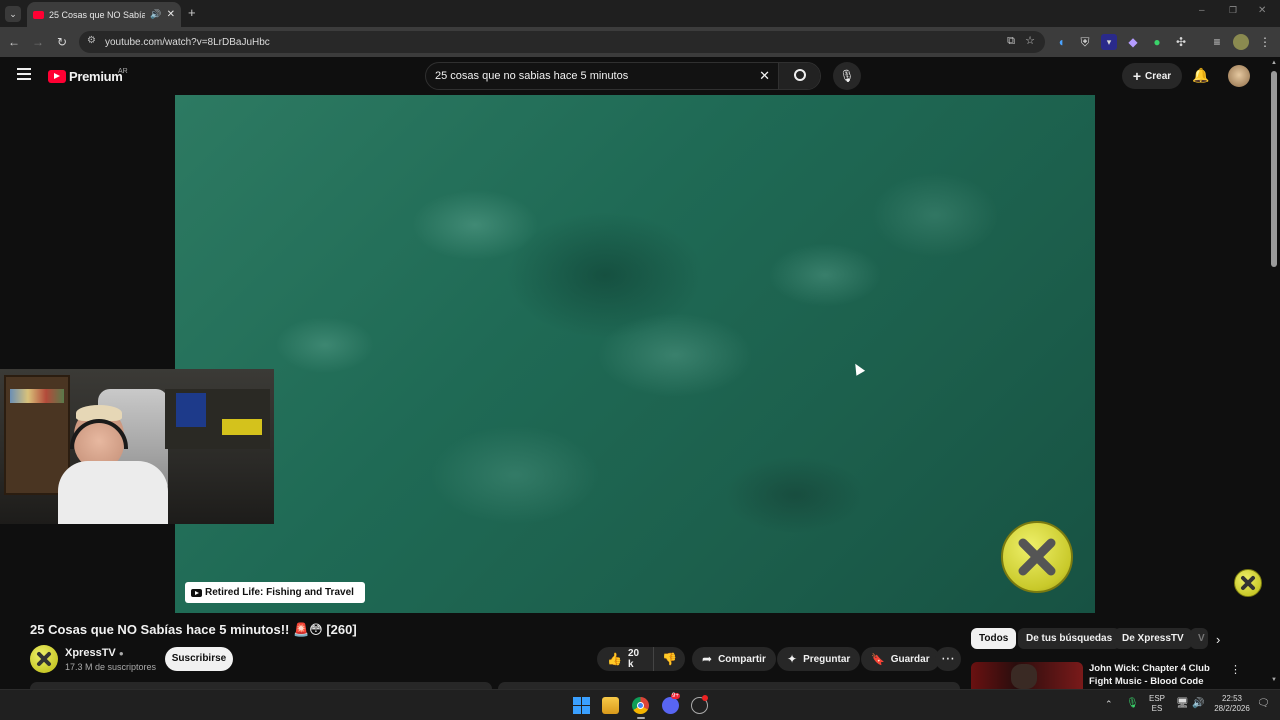 This screenshot has width=1280, height=720. I want to click on discord-icon: 9+, so click(671, 703).